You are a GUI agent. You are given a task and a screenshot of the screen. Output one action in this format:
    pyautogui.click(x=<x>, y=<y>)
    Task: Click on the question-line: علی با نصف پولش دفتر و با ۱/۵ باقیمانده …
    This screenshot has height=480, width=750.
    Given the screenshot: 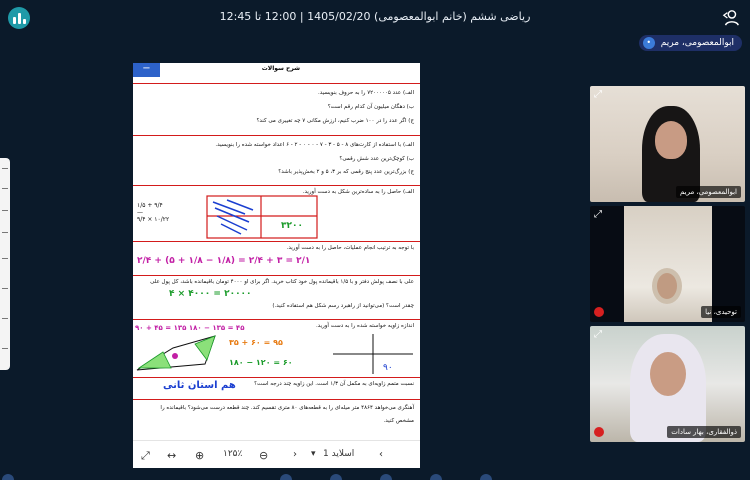 What is the action you would take?
    pyautogui.click(x=282, y=282)
    